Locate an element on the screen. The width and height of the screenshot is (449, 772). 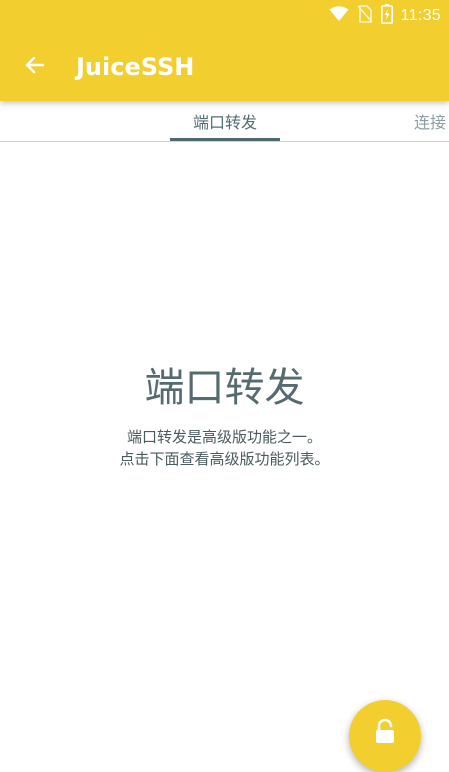
status-icons: 11:35 is located at coordinates (385, 16).